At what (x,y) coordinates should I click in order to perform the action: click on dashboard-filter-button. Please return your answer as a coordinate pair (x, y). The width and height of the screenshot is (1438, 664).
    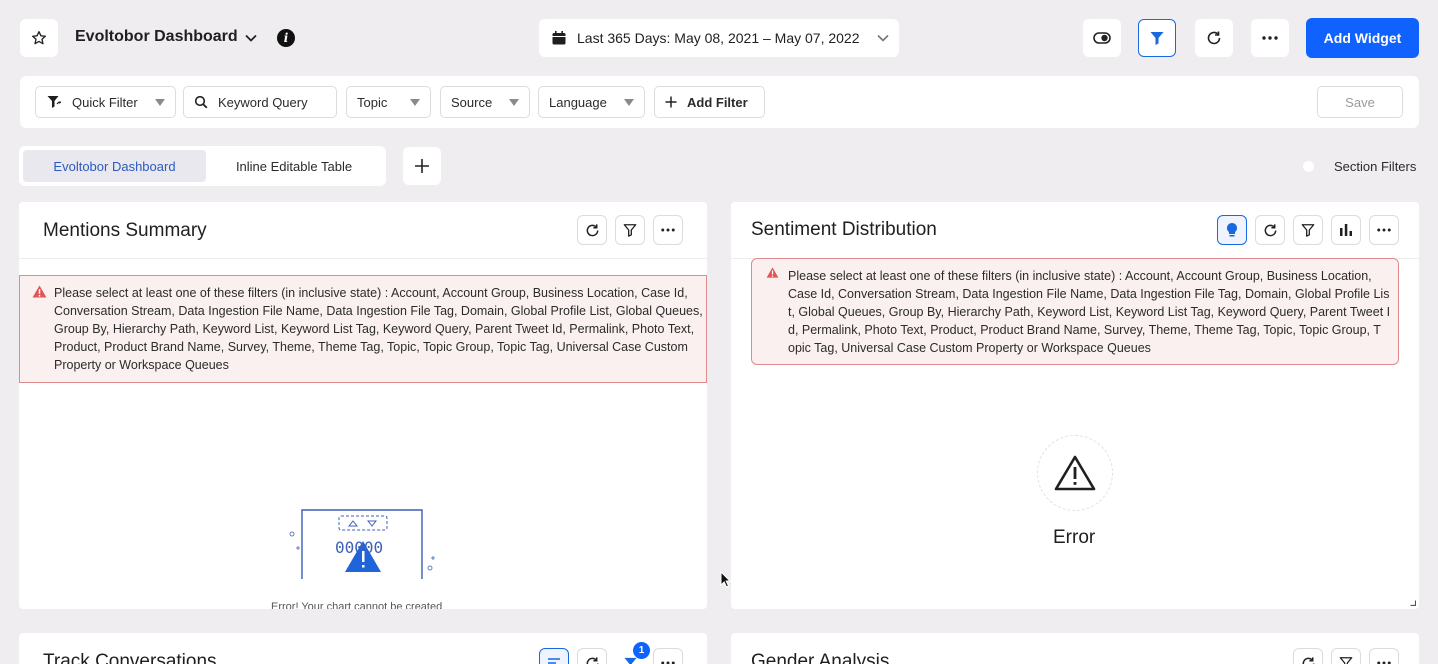
    Looking at the image, I should click on (1157, 38).